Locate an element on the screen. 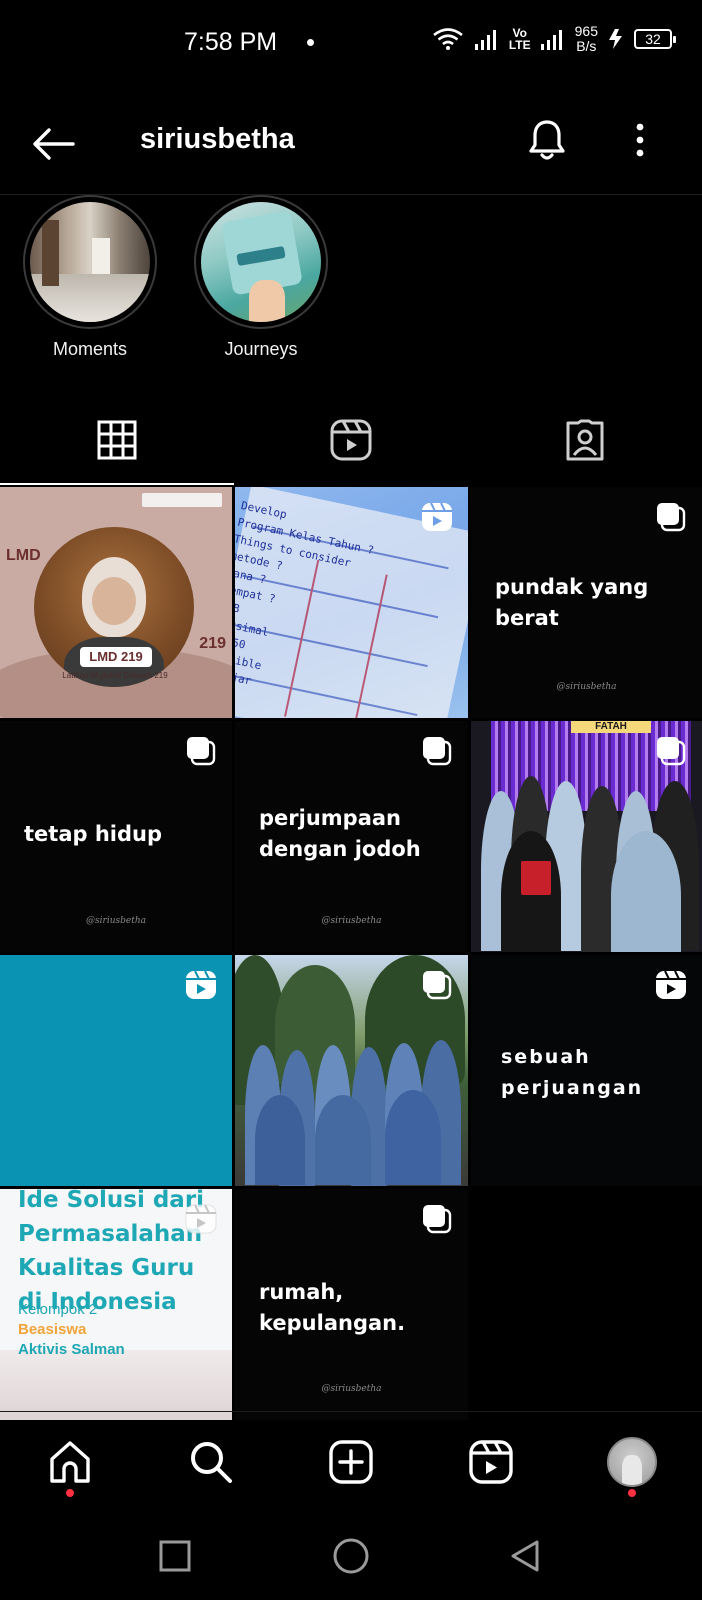 The width and height of the screenshot is (702, 1600). notifications-button is located at coordinates (547, 140).